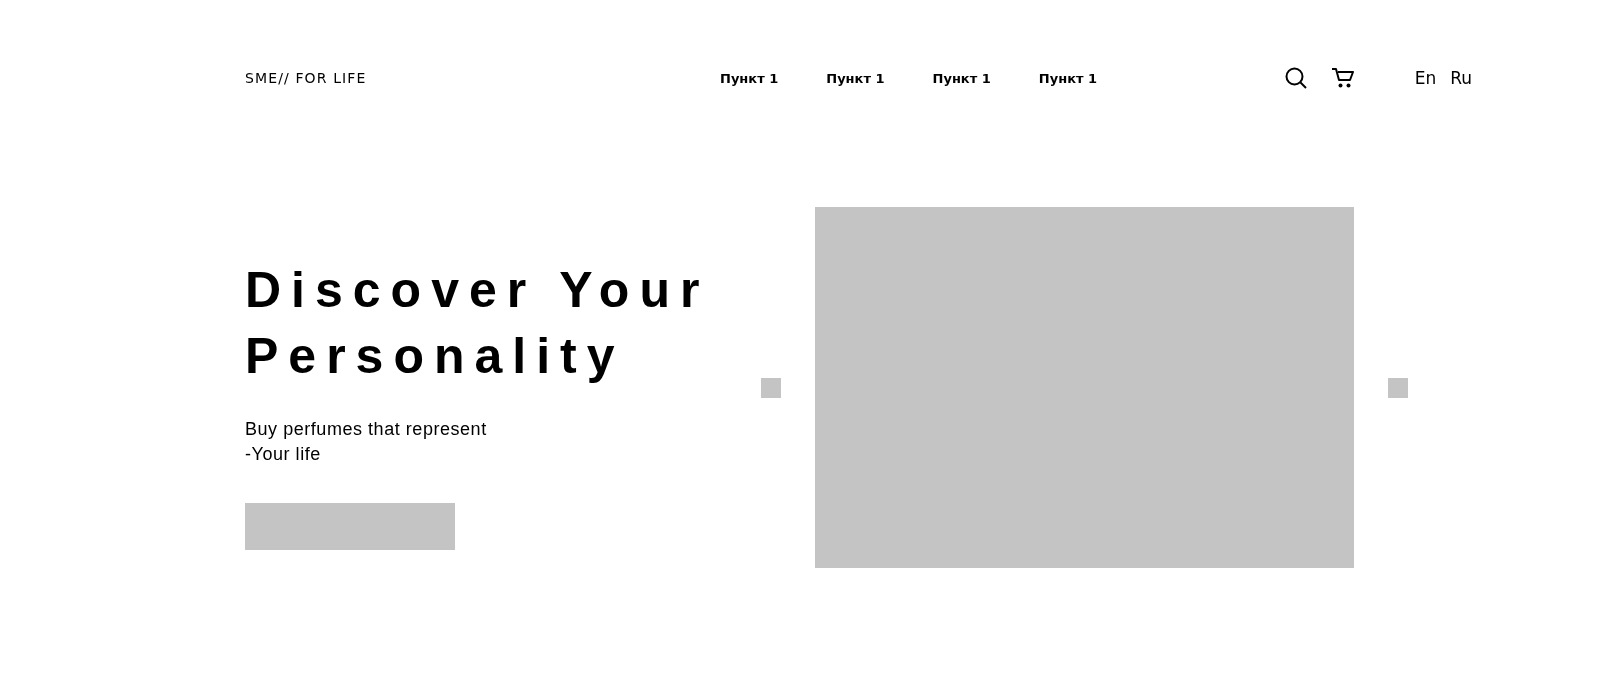  I want to click on hero-heading: Discover Your Personality, so click(478, 323).